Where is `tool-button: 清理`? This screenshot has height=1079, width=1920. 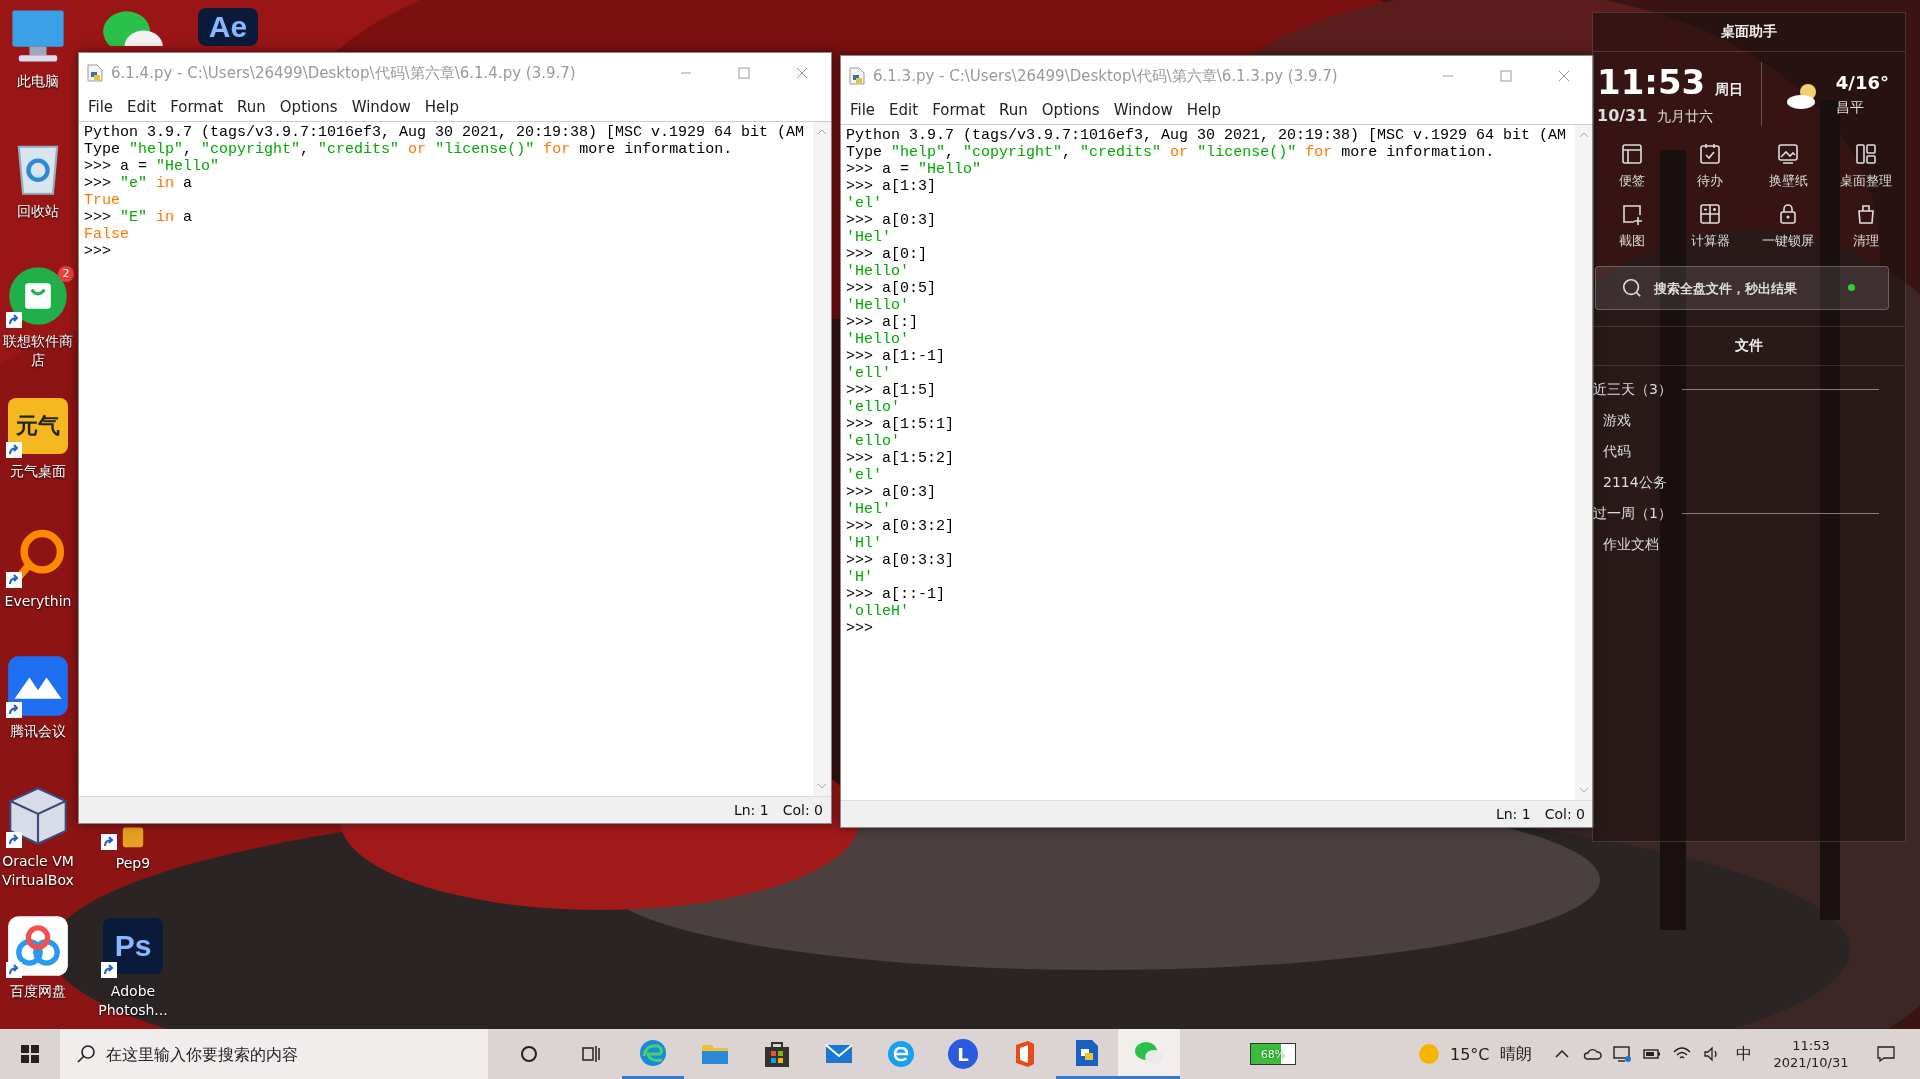
tool-button: 清理 is located at coordinates (1866, 226).